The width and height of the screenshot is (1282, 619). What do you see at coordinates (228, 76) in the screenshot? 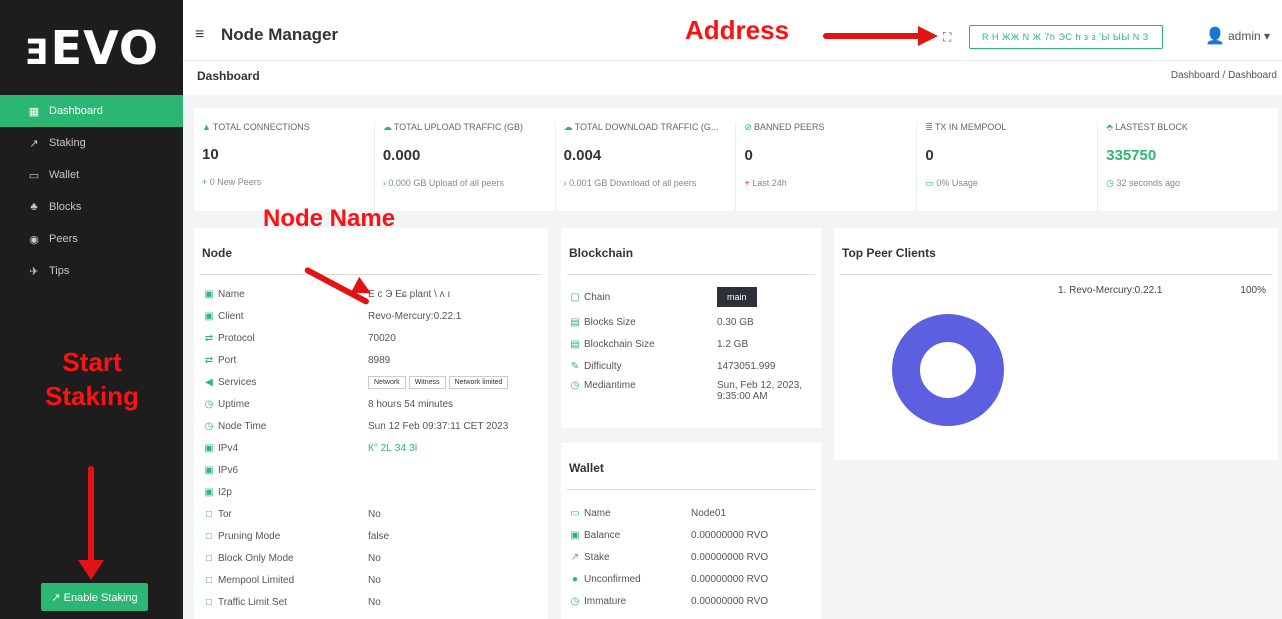
I see `page-title: Dashboard` at bounding box center [228, 76].